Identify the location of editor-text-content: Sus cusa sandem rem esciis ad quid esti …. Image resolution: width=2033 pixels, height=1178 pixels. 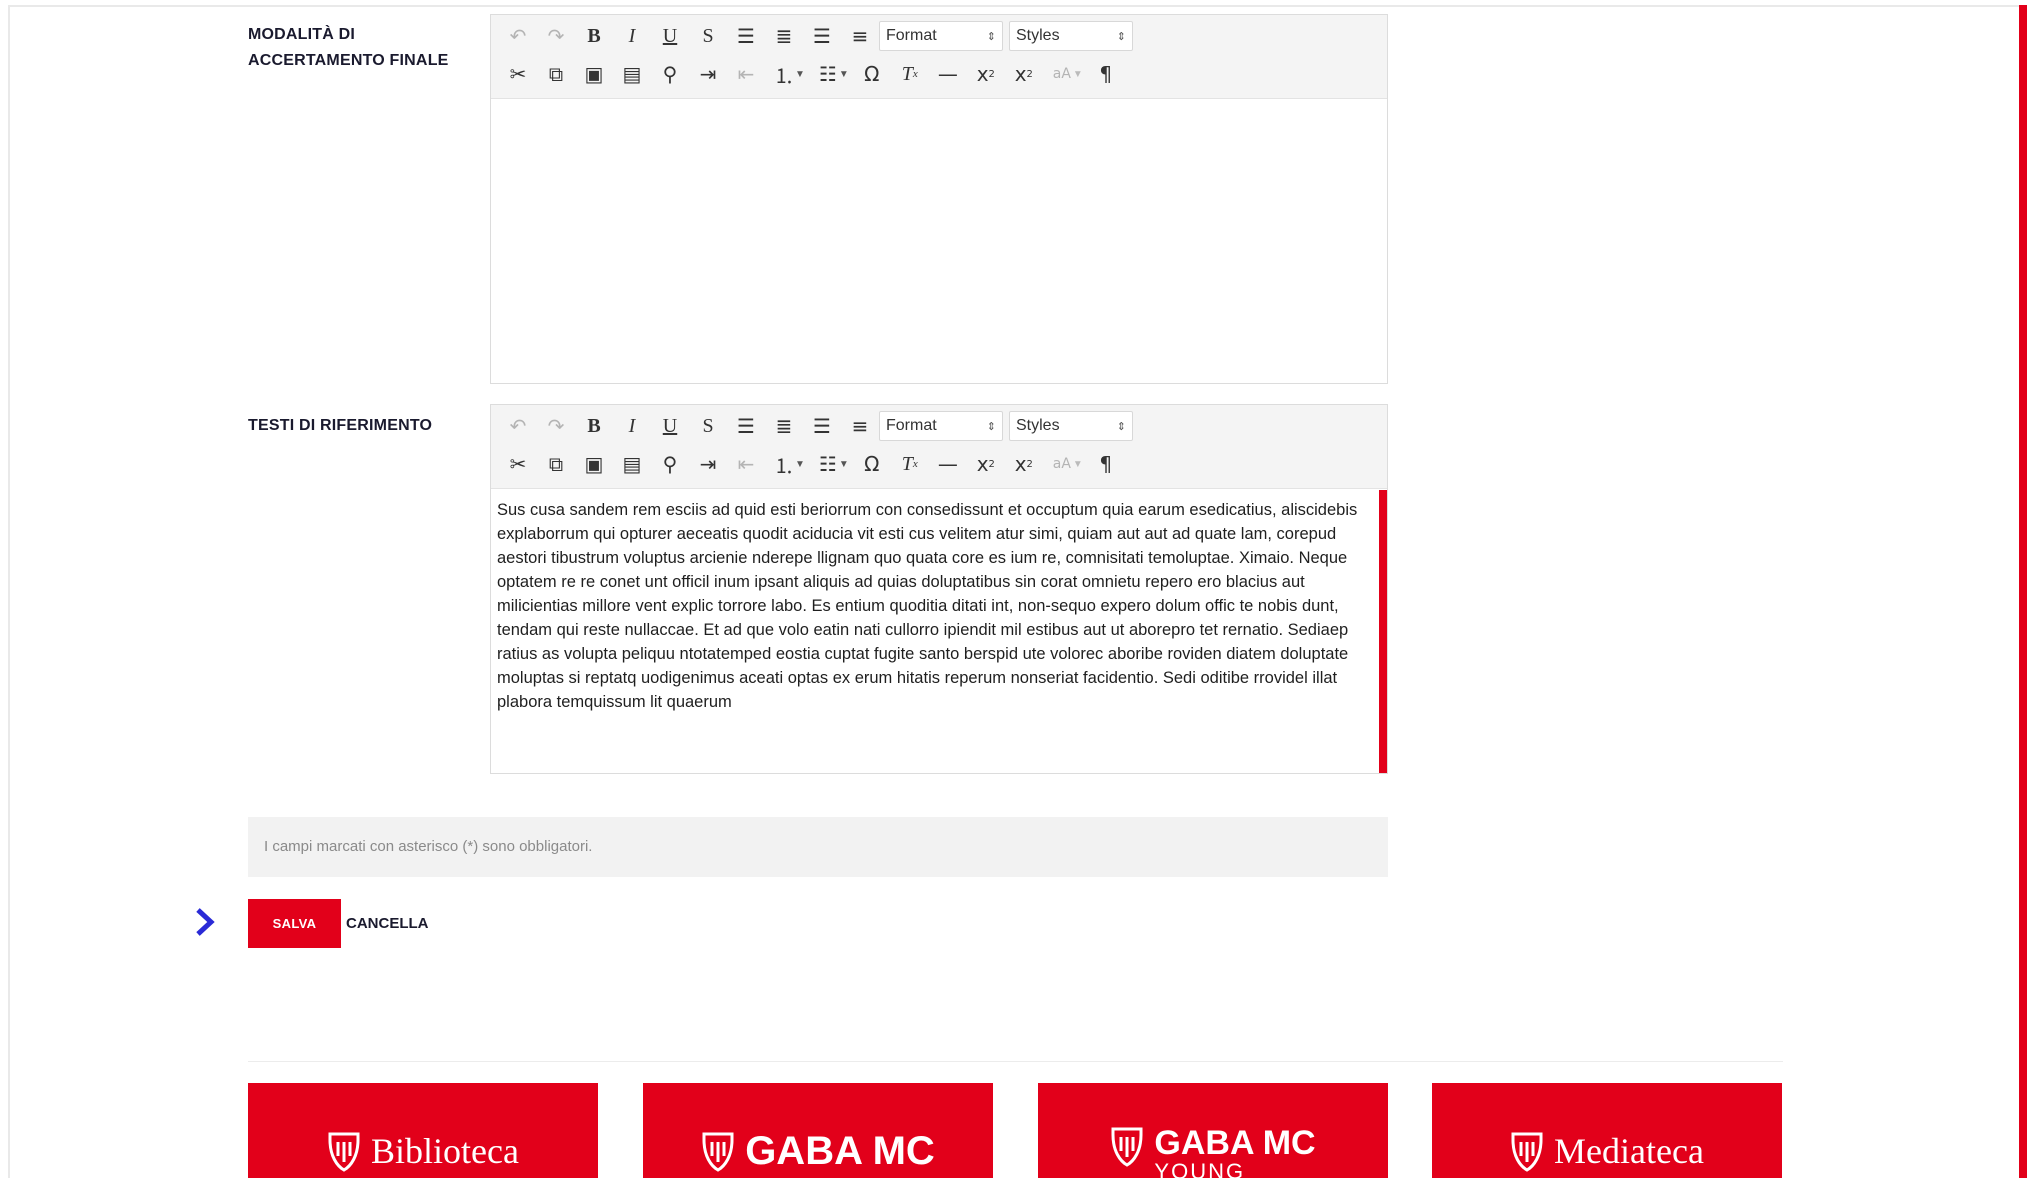
(933, 606).